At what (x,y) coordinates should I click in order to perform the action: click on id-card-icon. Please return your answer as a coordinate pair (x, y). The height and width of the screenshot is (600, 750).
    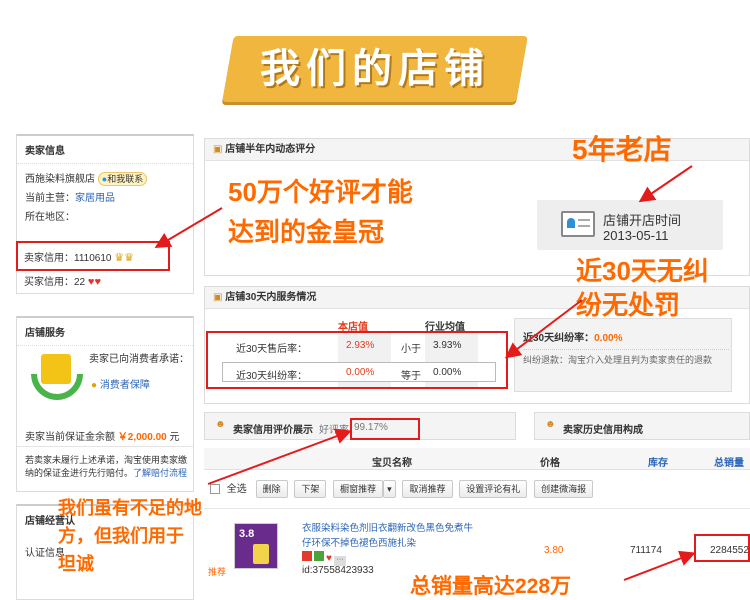
    Looking at the image, I should click on (578, 224).